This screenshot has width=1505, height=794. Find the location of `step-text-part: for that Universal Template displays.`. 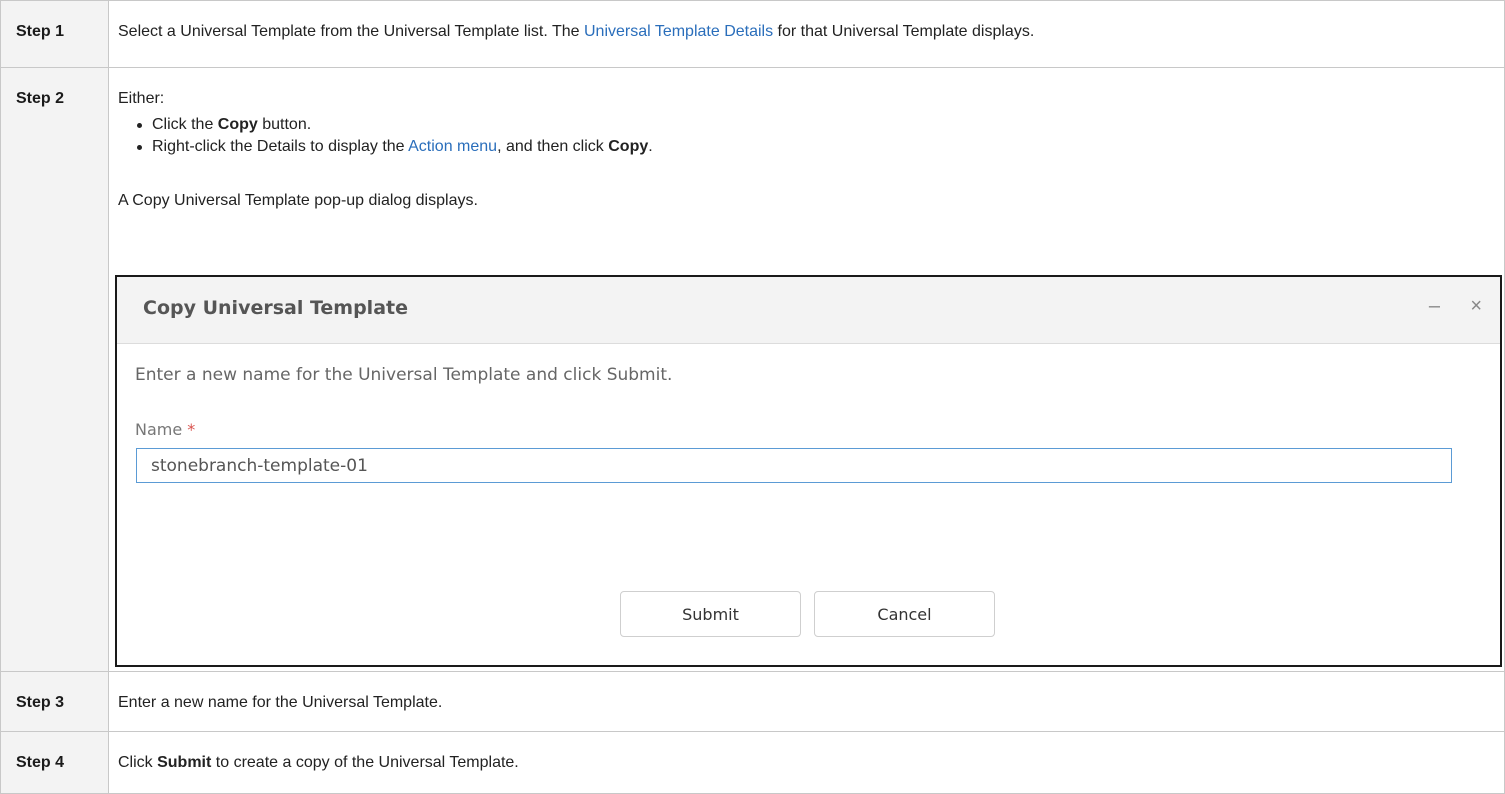

step-text-part: for that Universal Template displays. is located at coordinates (904, 31).